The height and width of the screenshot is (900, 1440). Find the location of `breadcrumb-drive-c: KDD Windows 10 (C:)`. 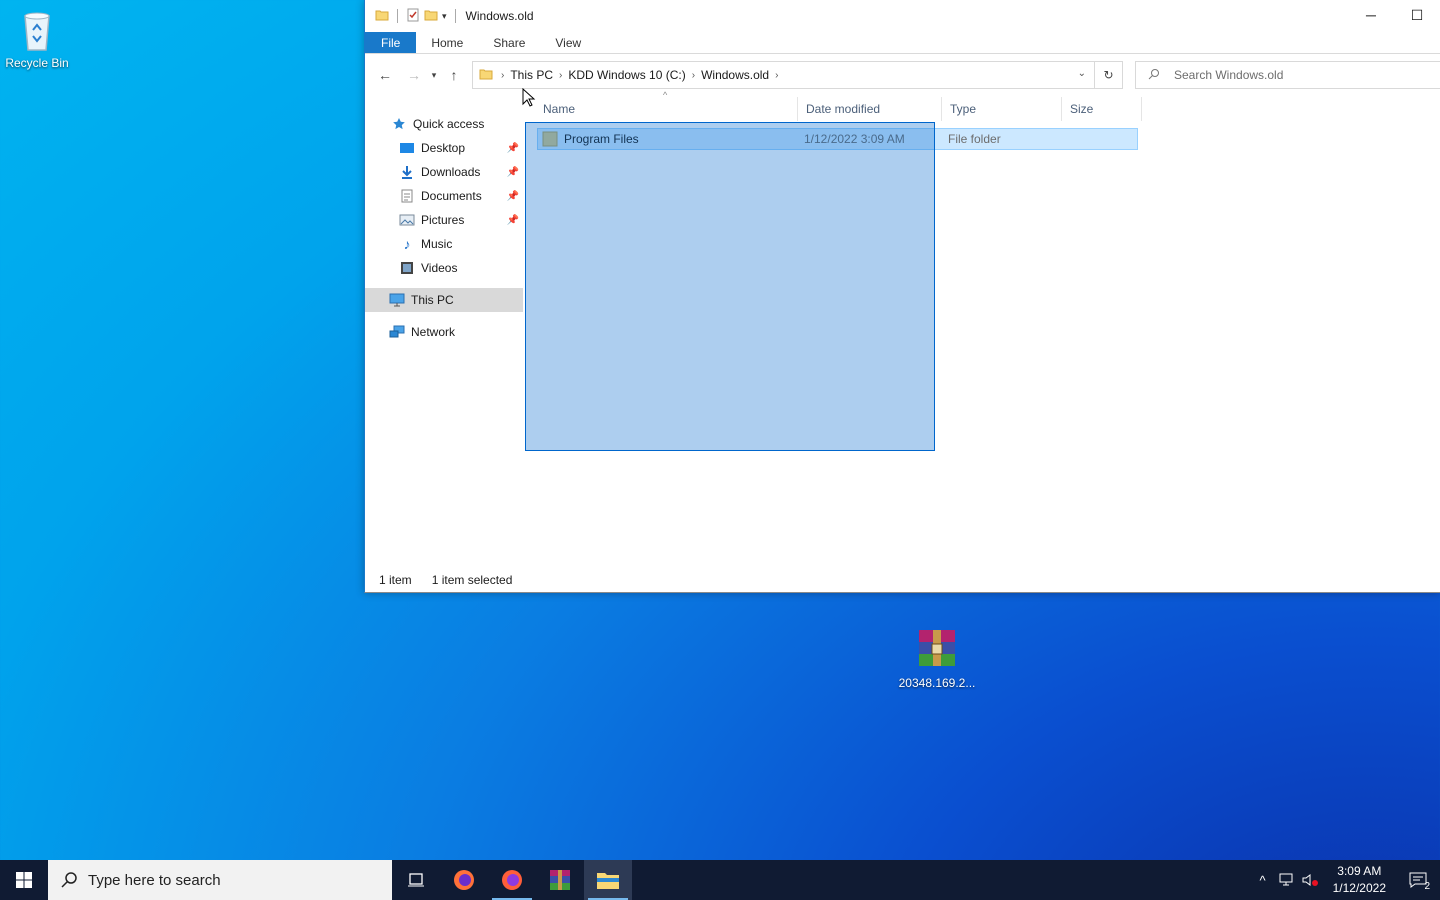

breadcrumb-drive-c: KDD Windows 10 (C:) is located at coordinates (626, 75).